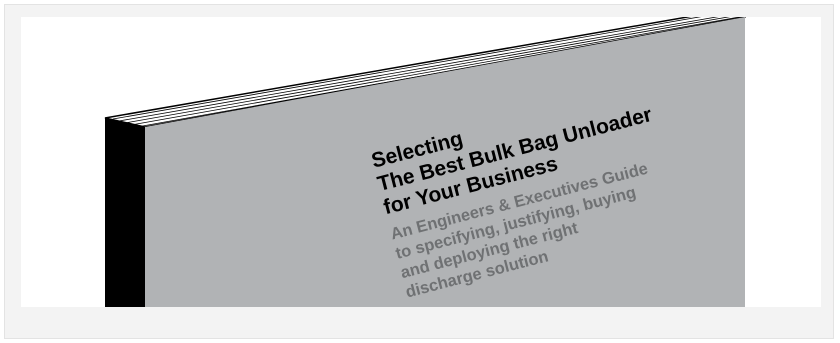 This screenshot has height=343, width=840. Describe the element at coordinates (125, 212) in the screenshot. I see `book-spine` at that location.